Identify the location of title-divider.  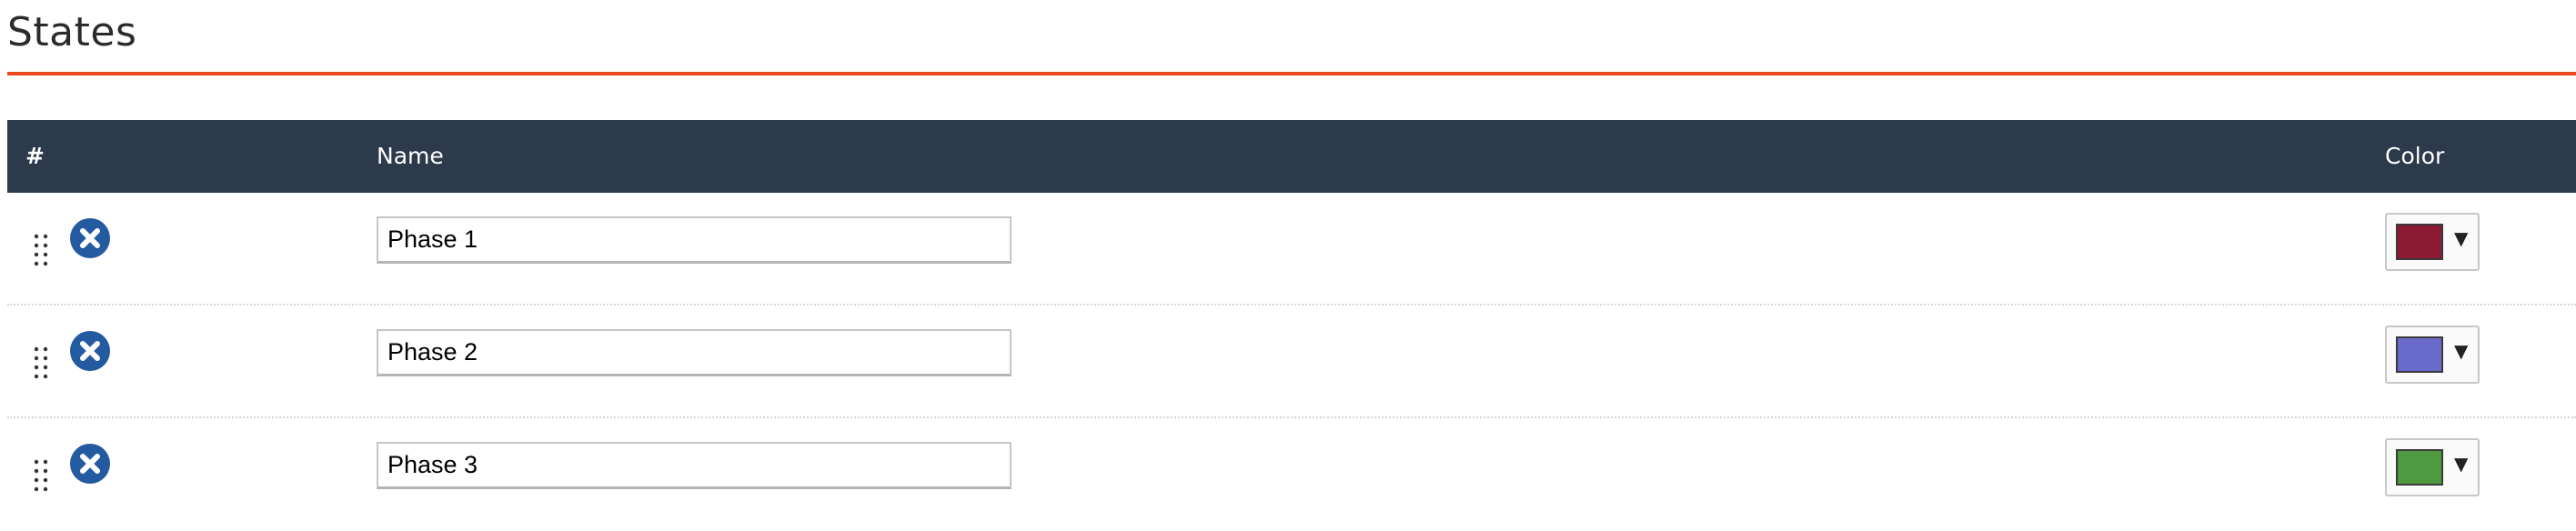
(1291, 73).